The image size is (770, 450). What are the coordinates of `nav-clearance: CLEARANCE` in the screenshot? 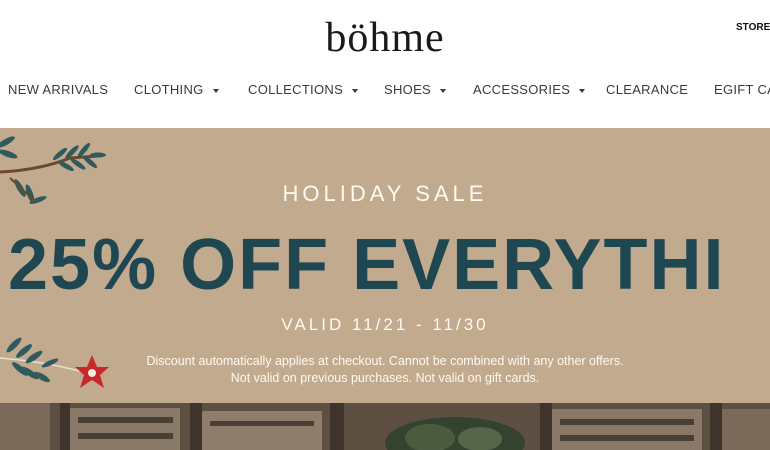 It's located at (647, 89).